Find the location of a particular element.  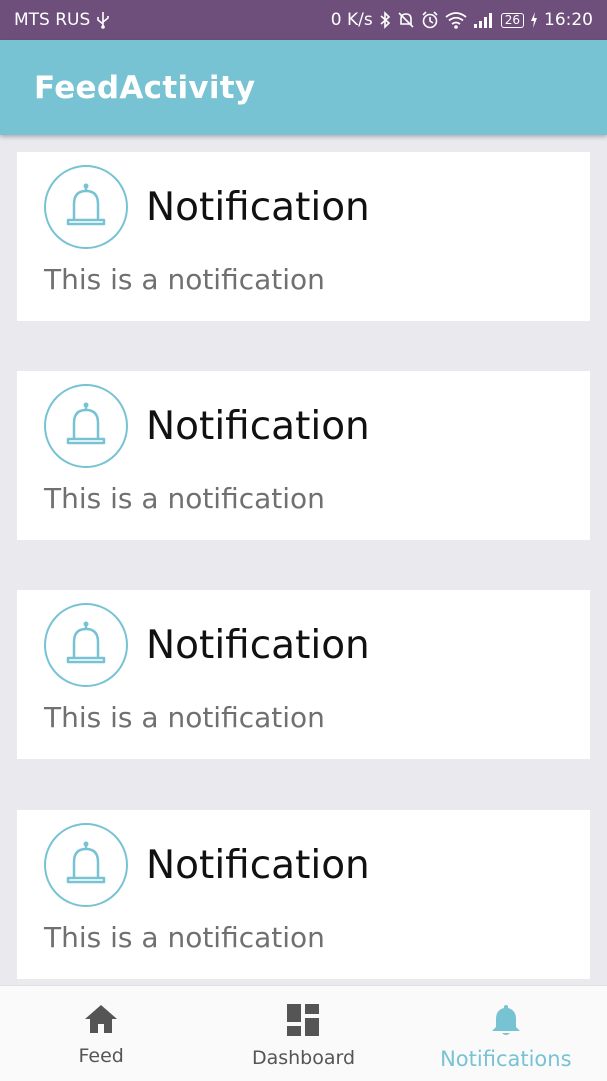

status-bar: MTS RUS 0 K/s 26 16:20 is located at coordinates (303, 20).